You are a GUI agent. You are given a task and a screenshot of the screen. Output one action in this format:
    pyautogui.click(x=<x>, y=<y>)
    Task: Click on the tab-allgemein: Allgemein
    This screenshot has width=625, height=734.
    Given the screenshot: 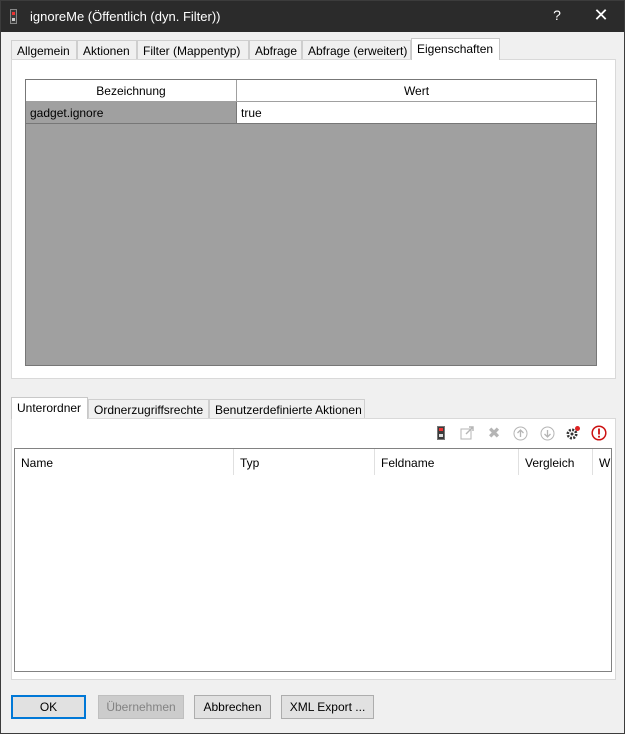 What is the action you would take?
    pyautogui.click(x=44, y=50)
    